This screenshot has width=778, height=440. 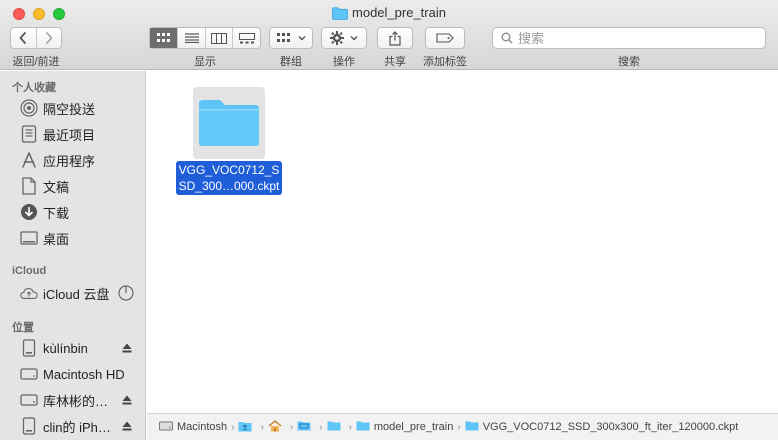 What do you see at coordinates (164, 38) in the screenshot?
I see `view-icon-button` at bounding box center [164, 38].